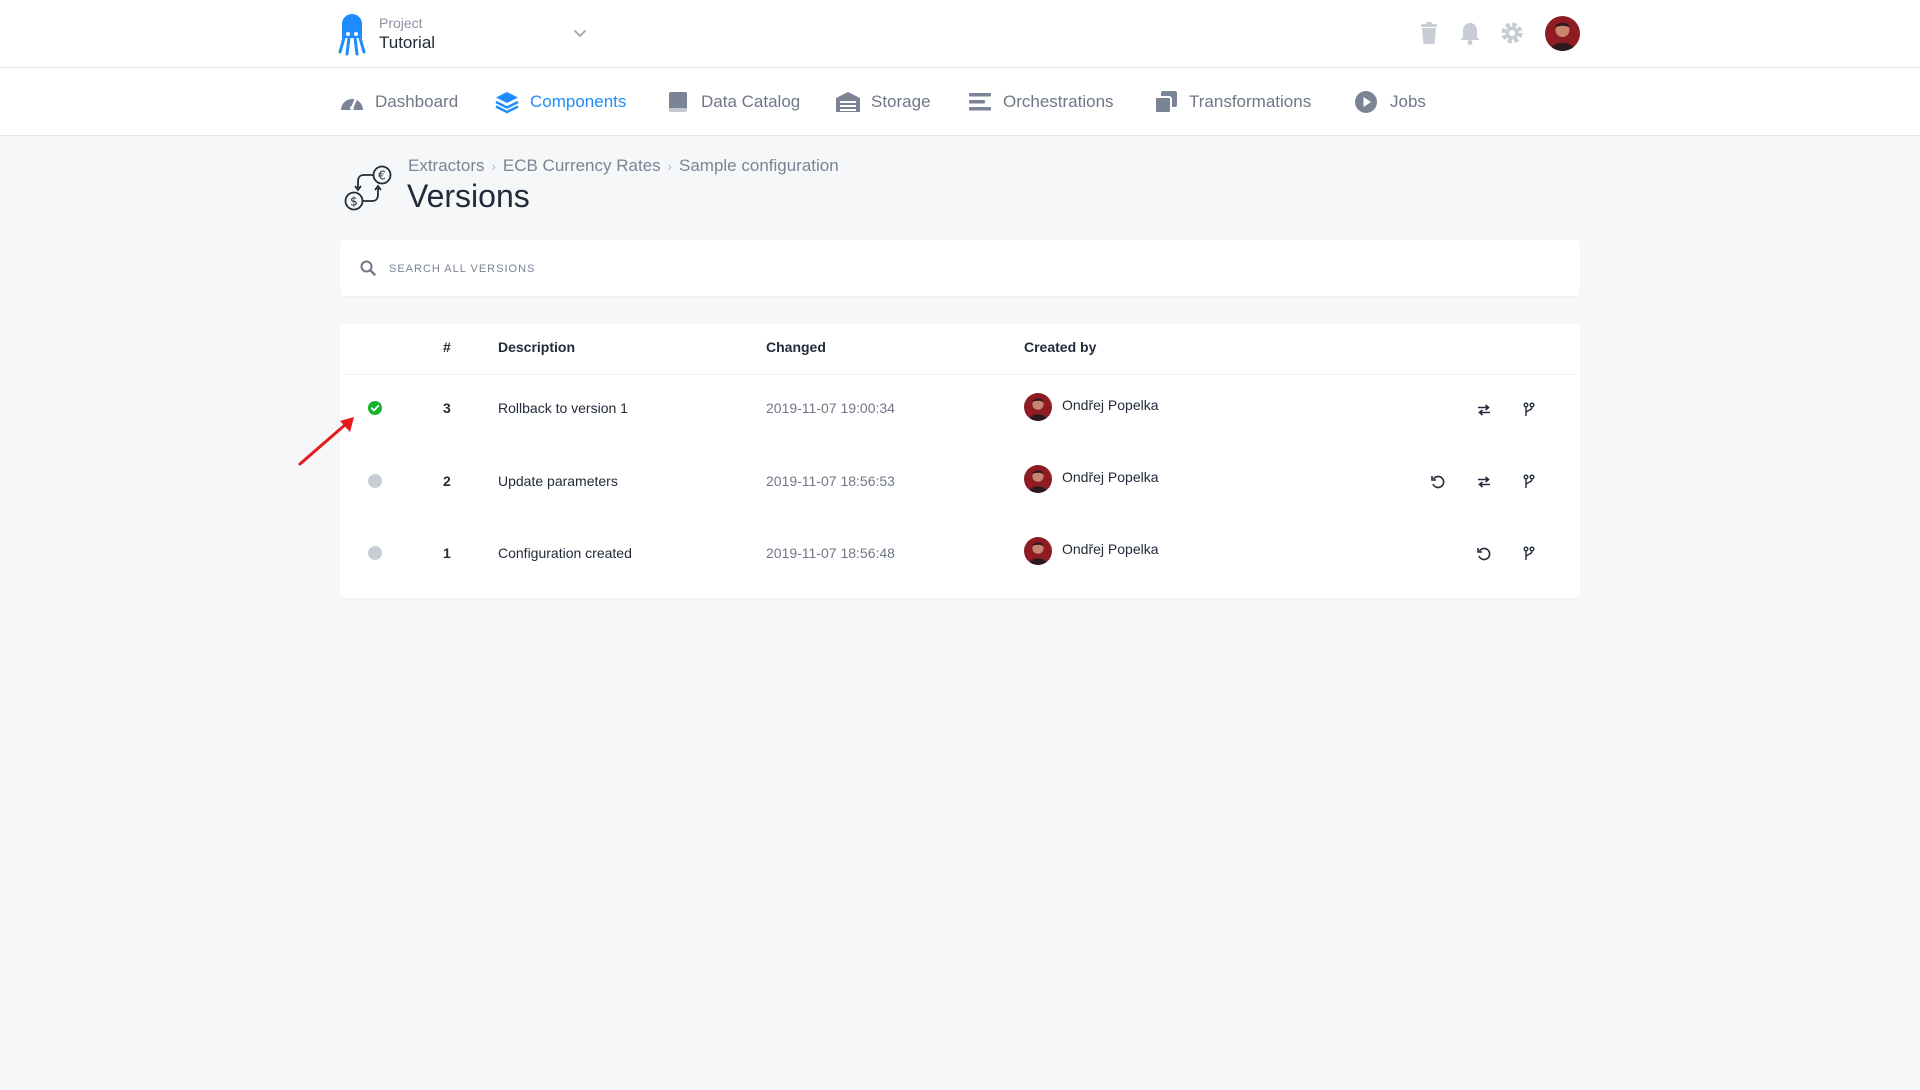 This screenshot has height=1090, width=1920. What do you see at coordinates (1366, 102) in the screenshot?
I see `play-circle-icon` at bounding box center [1366, 102].